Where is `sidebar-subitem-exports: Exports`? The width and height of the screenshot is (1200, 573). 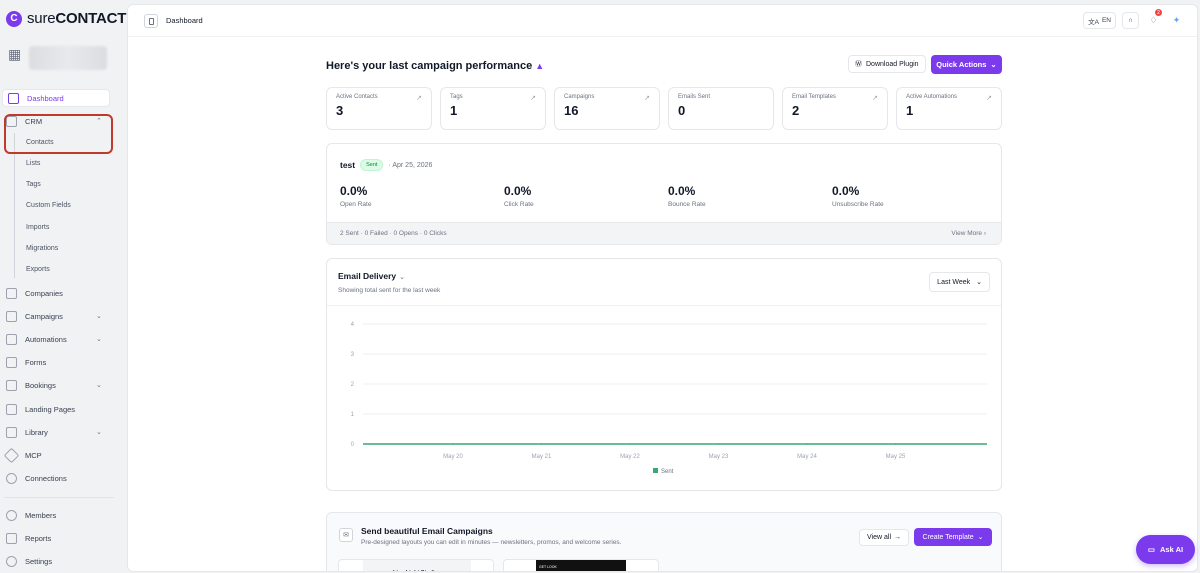 sidebar-subitem-exports: Exports is located at coordinates (38, 269).